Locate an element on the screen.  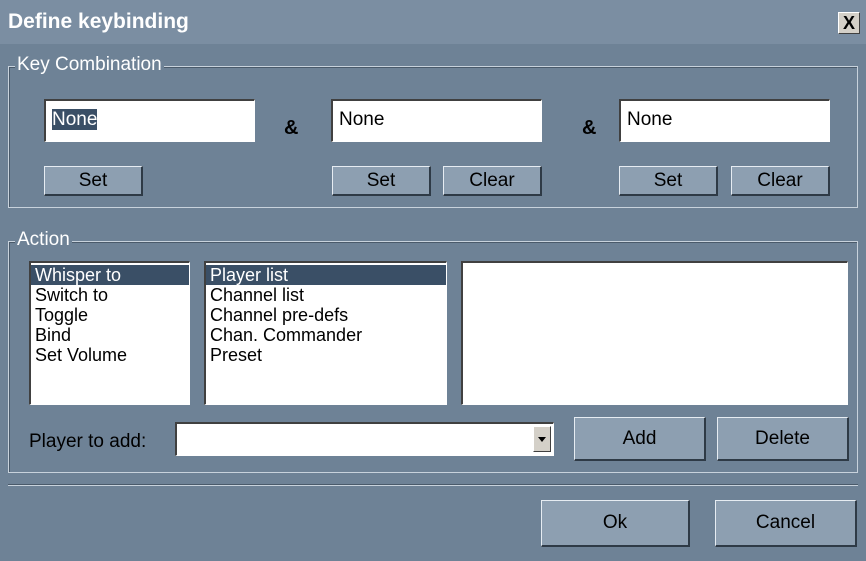
close-icon: X is located at coordinates (848, 23).